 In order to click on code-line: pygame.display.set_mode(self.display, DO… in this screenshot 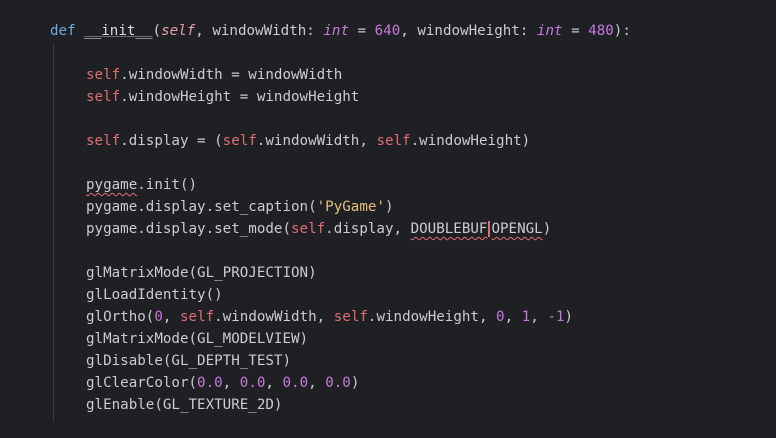, I will do `click(318, 229)`.